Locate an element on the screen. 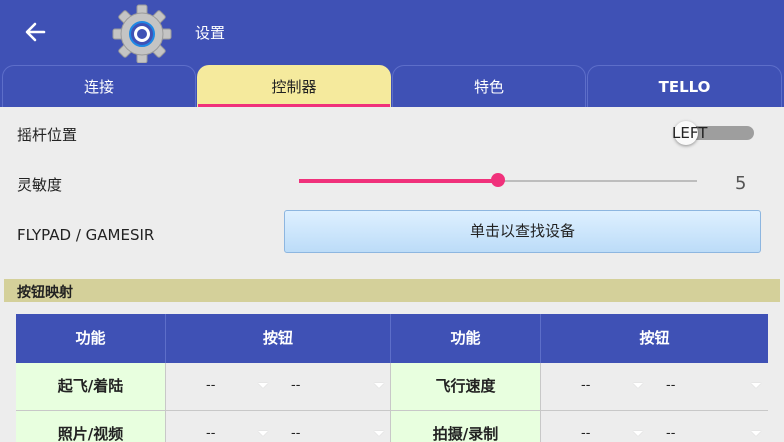 The height and width of the screenshot is (442, 784). sensitivity-slider is located at coordinates (498, 181).